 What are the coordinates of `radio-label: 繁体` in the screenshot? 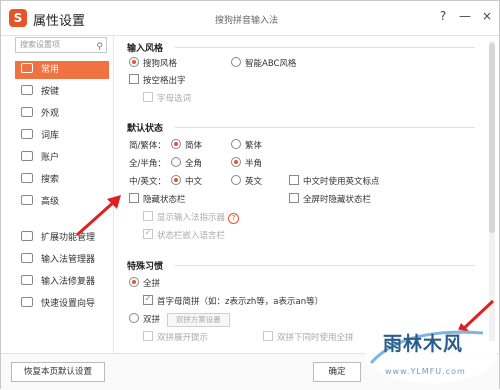 It's located at (254, 146).